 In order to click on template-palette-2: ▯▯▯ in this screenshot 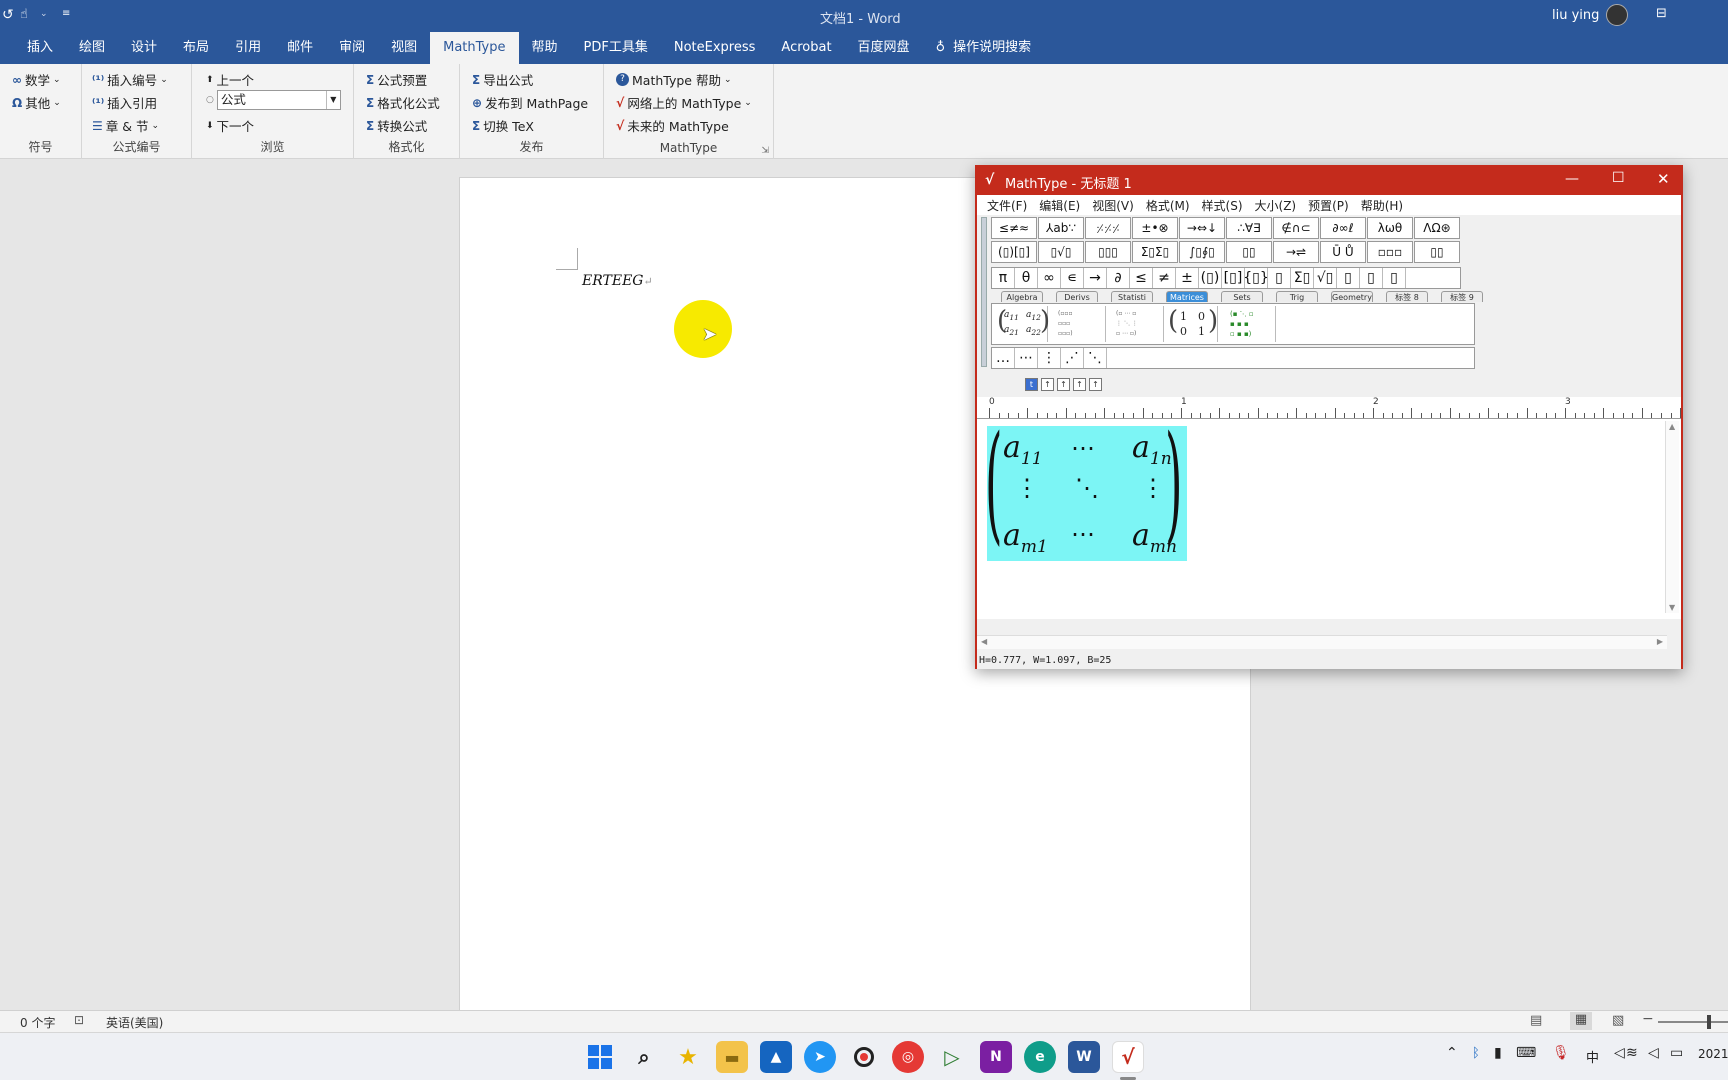, I will do `click(1108, 252)`.